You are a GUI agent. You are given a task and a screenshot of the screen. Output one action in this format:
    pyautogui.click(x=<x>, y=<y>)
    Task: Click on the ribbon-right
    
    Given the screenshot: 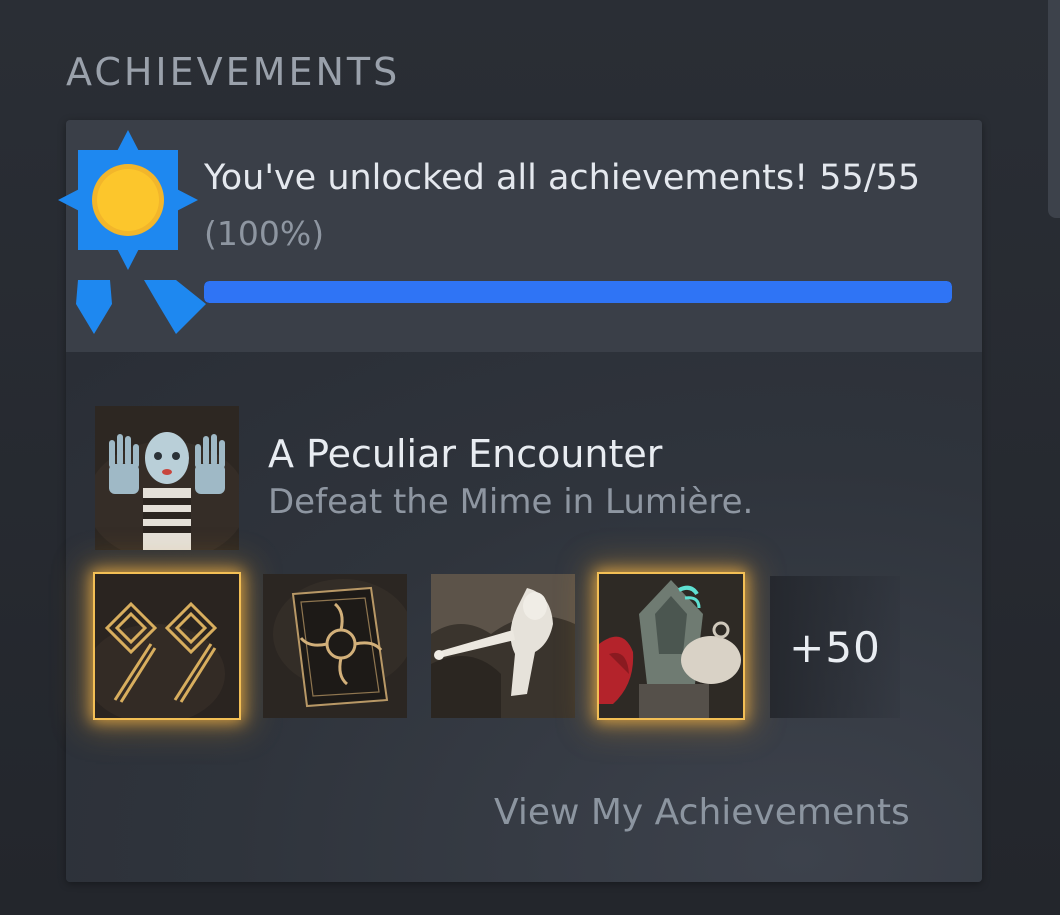 What is the action you would take?
    pyautogui.click(x=175, y=307)
    